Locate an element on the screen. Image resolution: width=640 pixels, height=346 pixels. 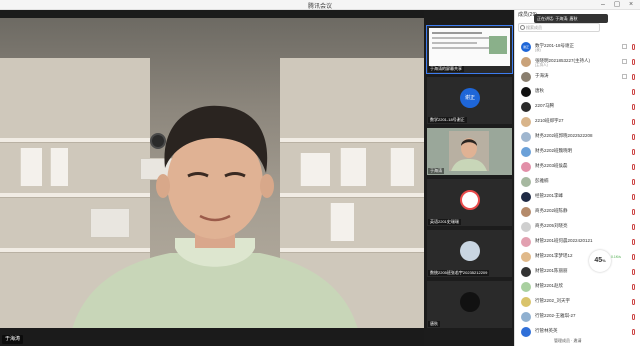
member-name: 财务2202班郭晓2022522208 is located at coordinates (564, 135).